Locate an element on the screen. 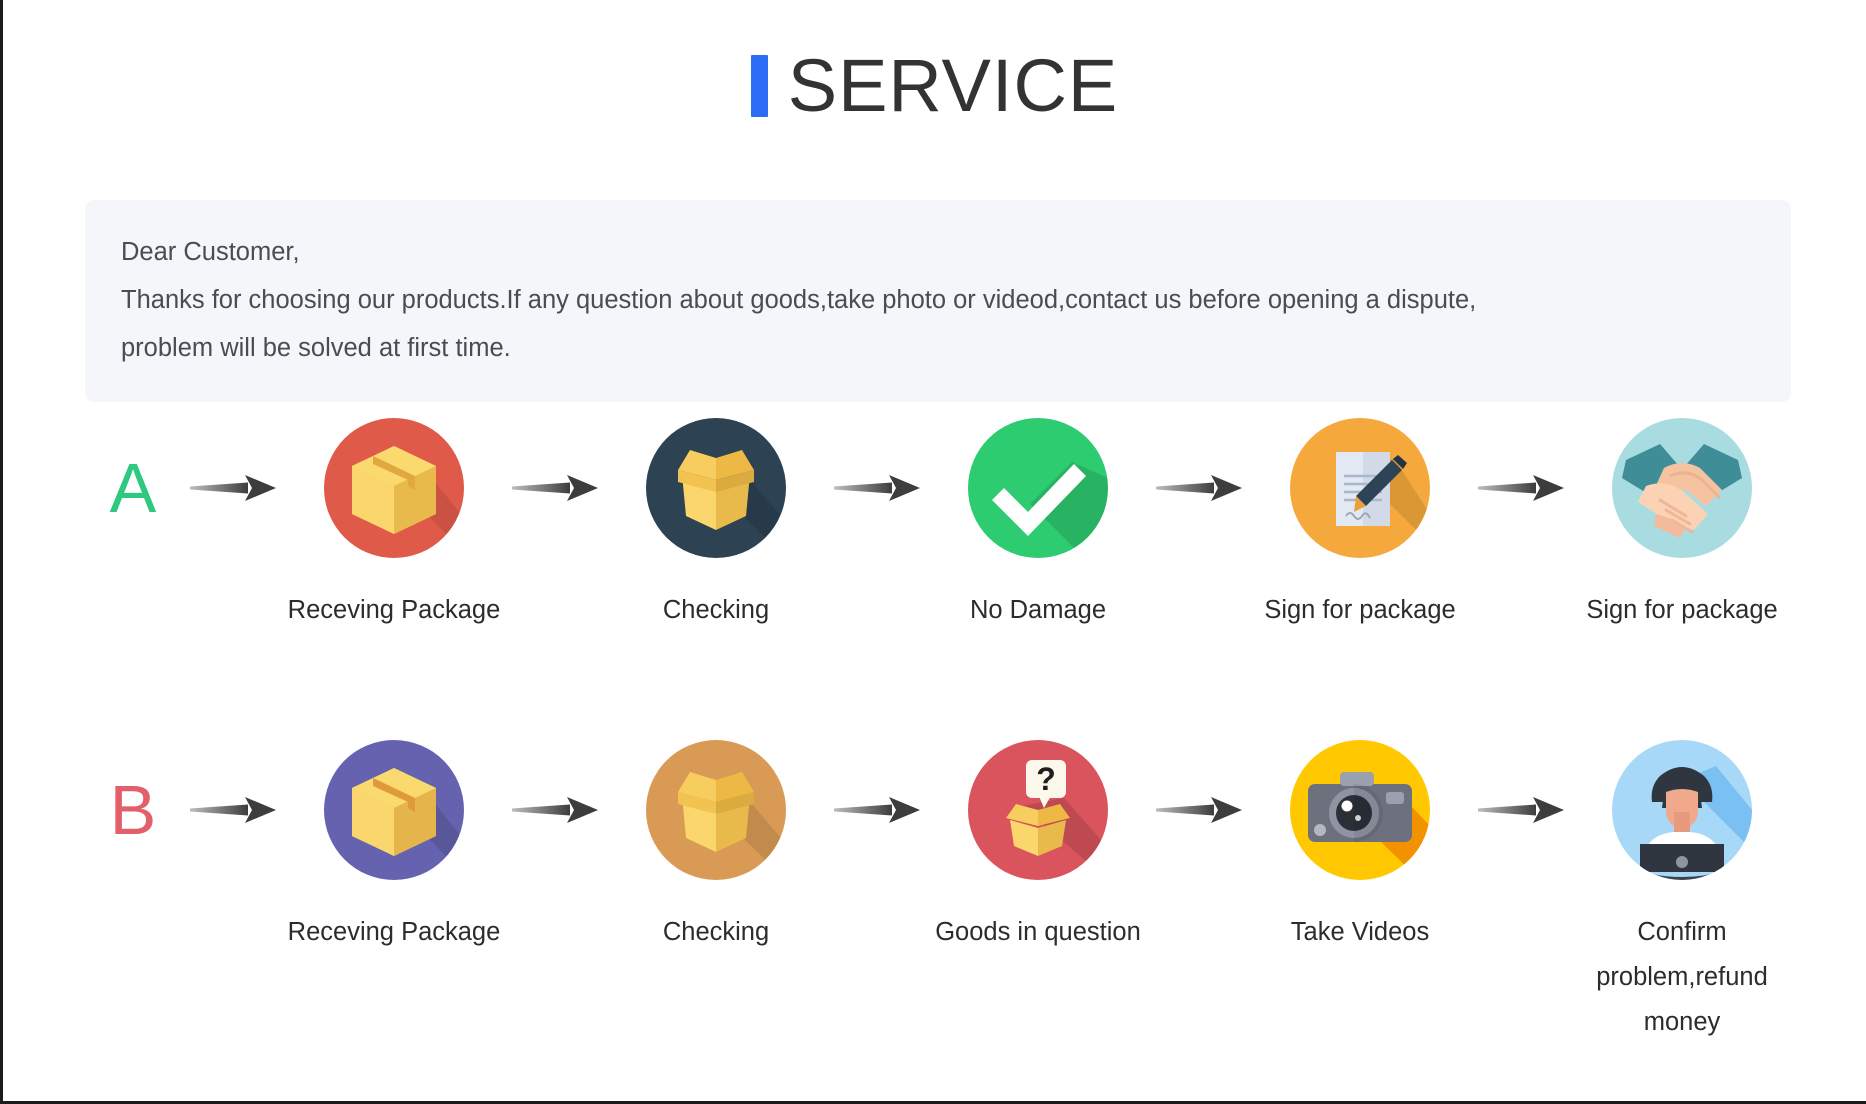  page-title-text: SERVICE is located at coordinates (953, 85).